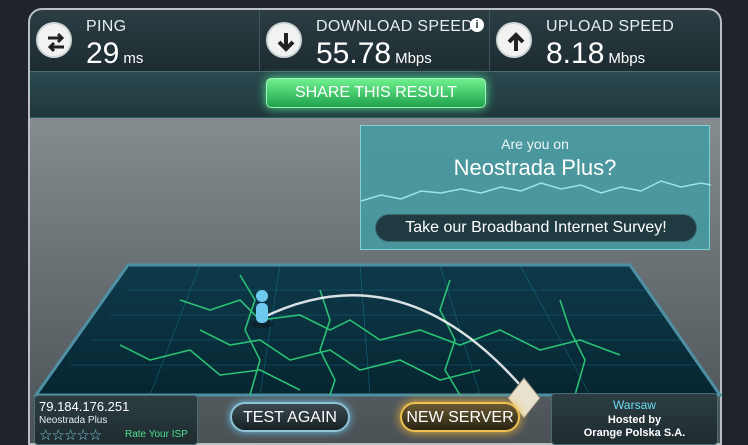  Describe the element at coordinates (284, 40) in the screenshot. I see `download-arrow-icon` at that location.